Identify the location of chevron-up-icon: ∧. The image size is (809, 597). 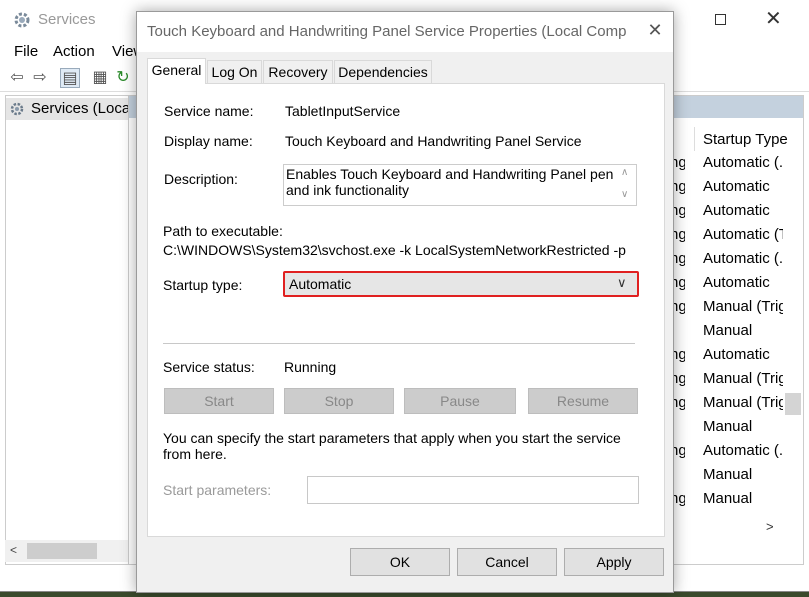
(624, 172).